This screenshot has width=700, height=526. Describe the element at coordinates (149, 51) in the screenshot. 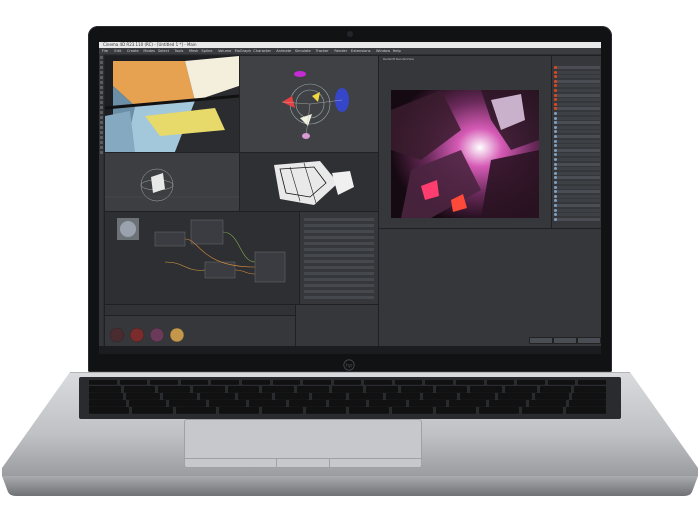

I see `menu-modes: Modes` at that location.